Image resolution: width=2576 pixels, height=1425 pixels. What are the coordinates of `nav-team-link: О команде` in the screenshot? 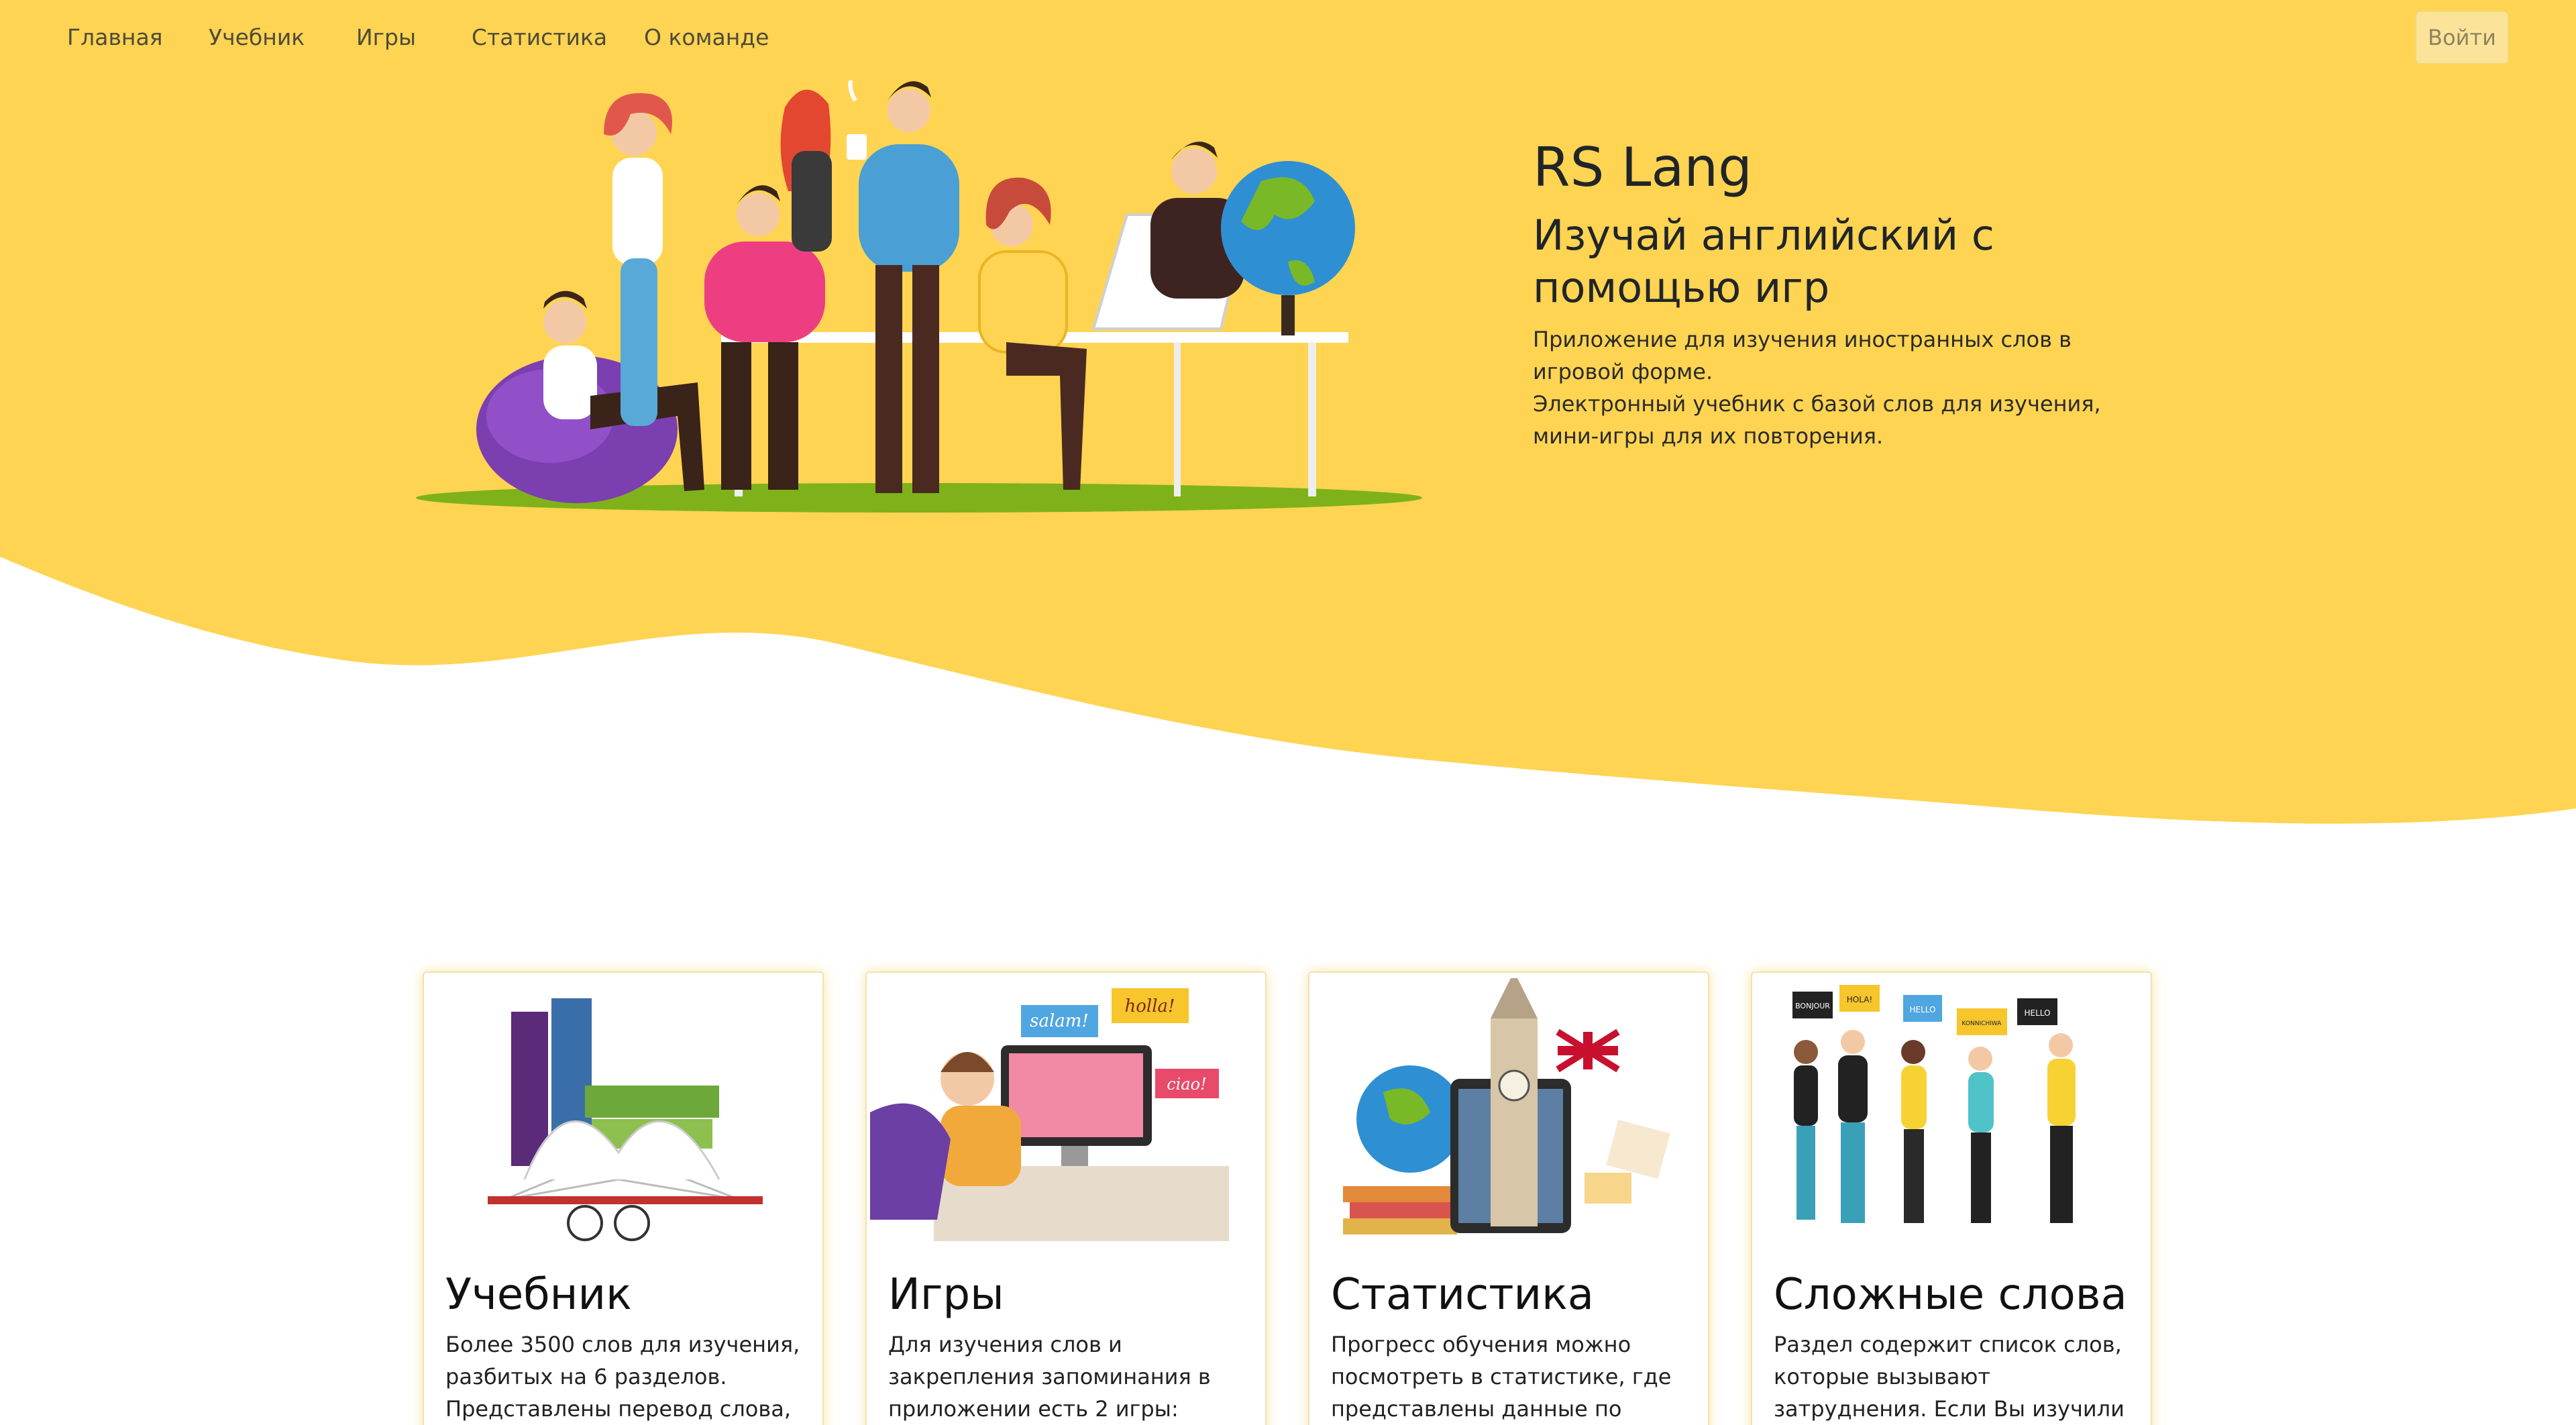 It's located at (706, 37).